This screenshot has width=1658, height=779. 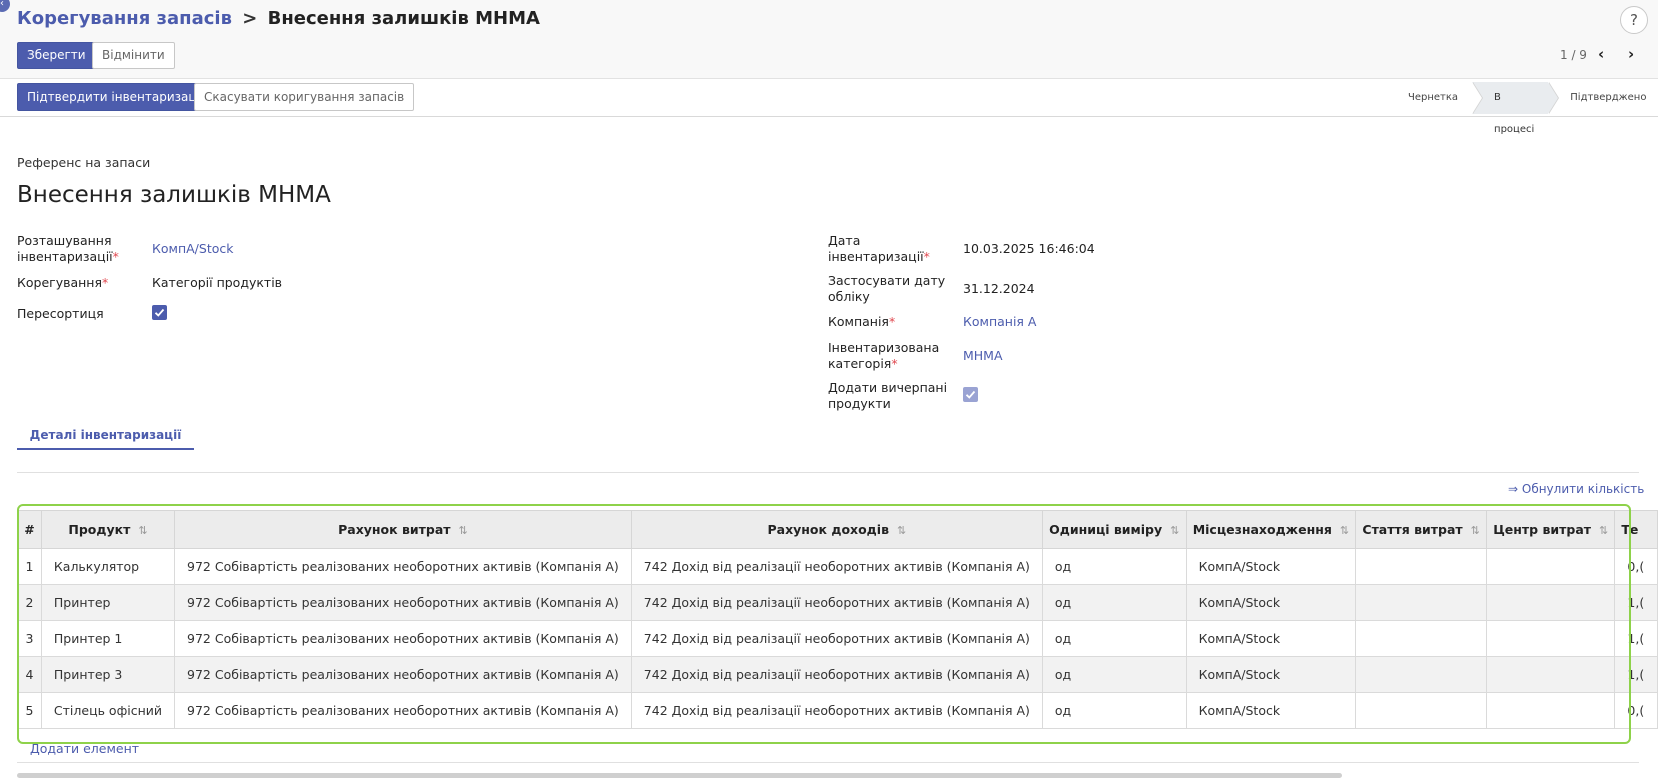 What do you see at coordinates (861, 322) in the screenshot?
I see `company-label: Компанія*` at bounding box center [861, 322].